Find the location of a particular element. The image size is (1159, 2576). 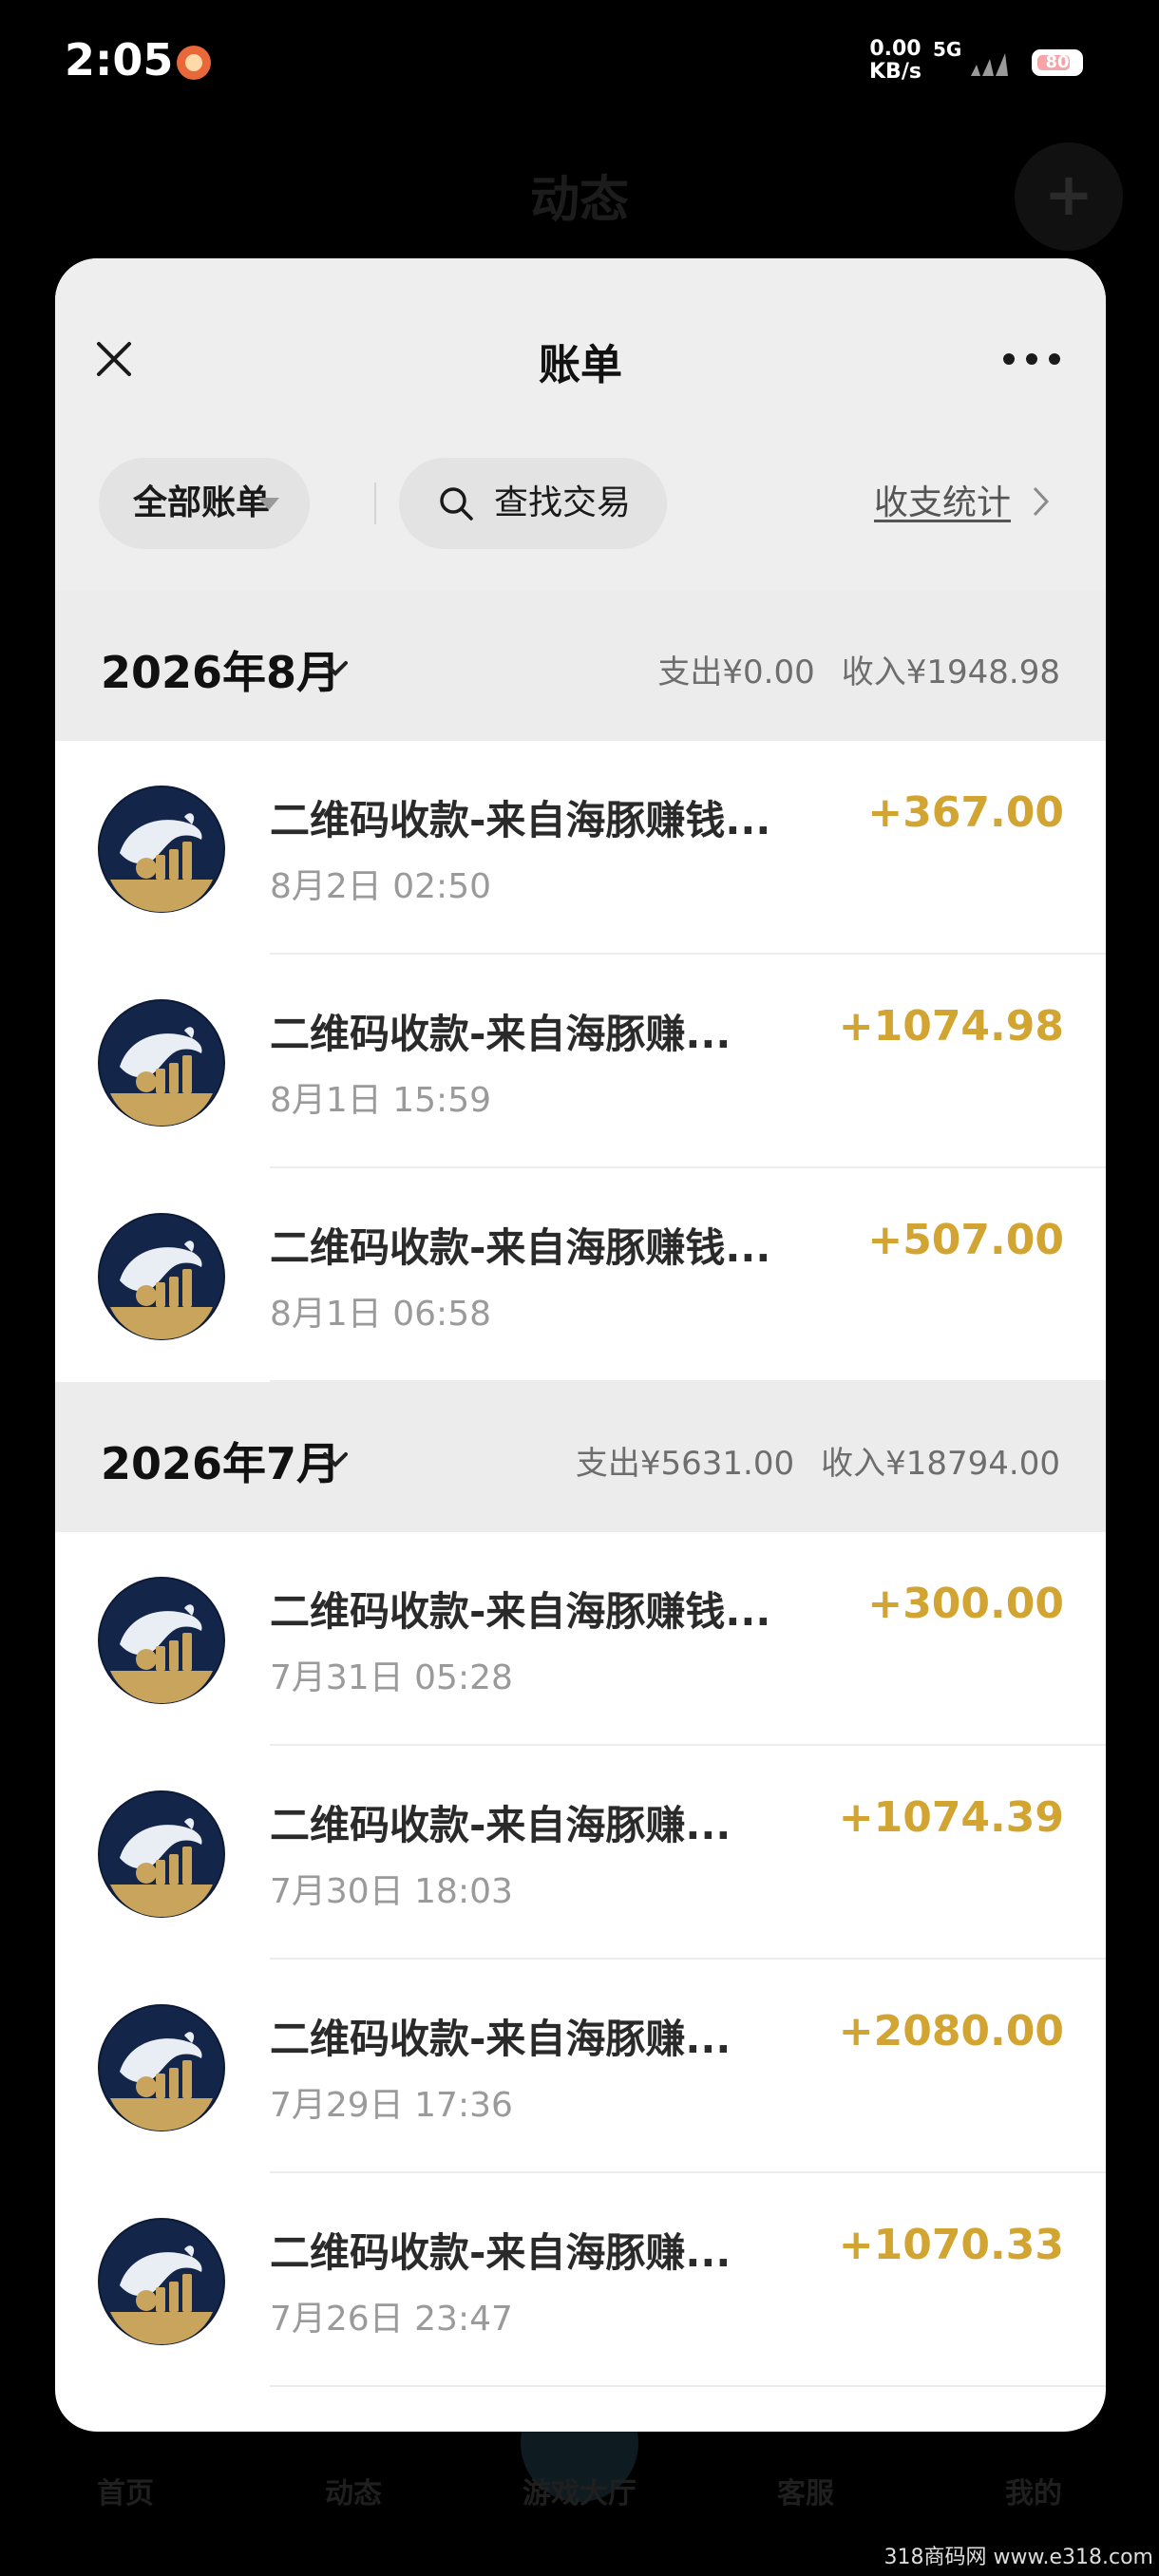

background-tab-service: 客服 is located at coordinates (805, 2493).